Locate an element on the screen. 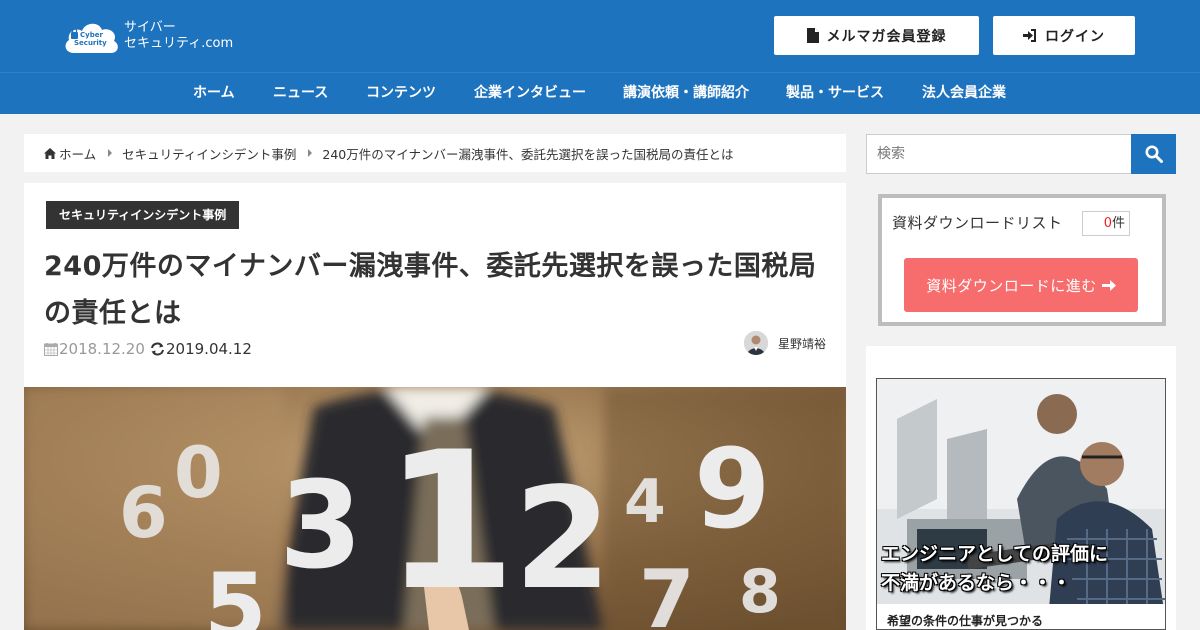 The height and width of the screenshot is (630, 1200). breadcrumb-home: ホーム is located at coordinates (77, 153).